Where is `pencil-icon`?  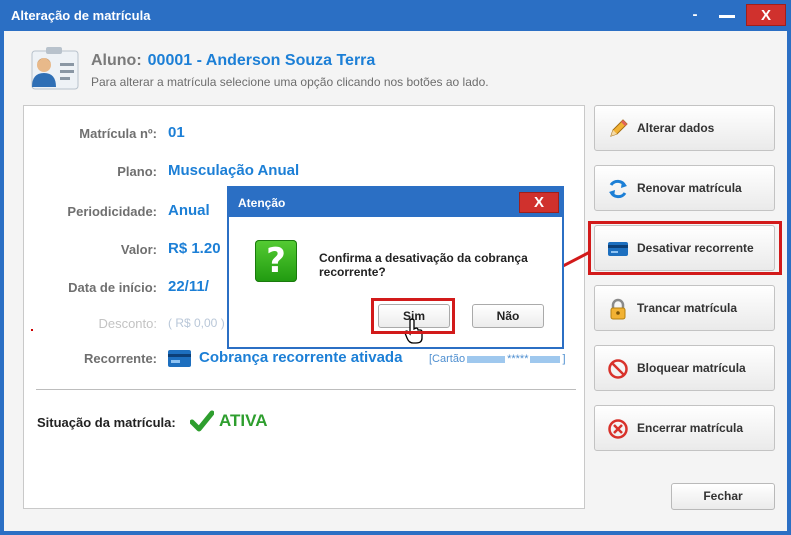 pencil-icon is located at coordinates (619, 128).